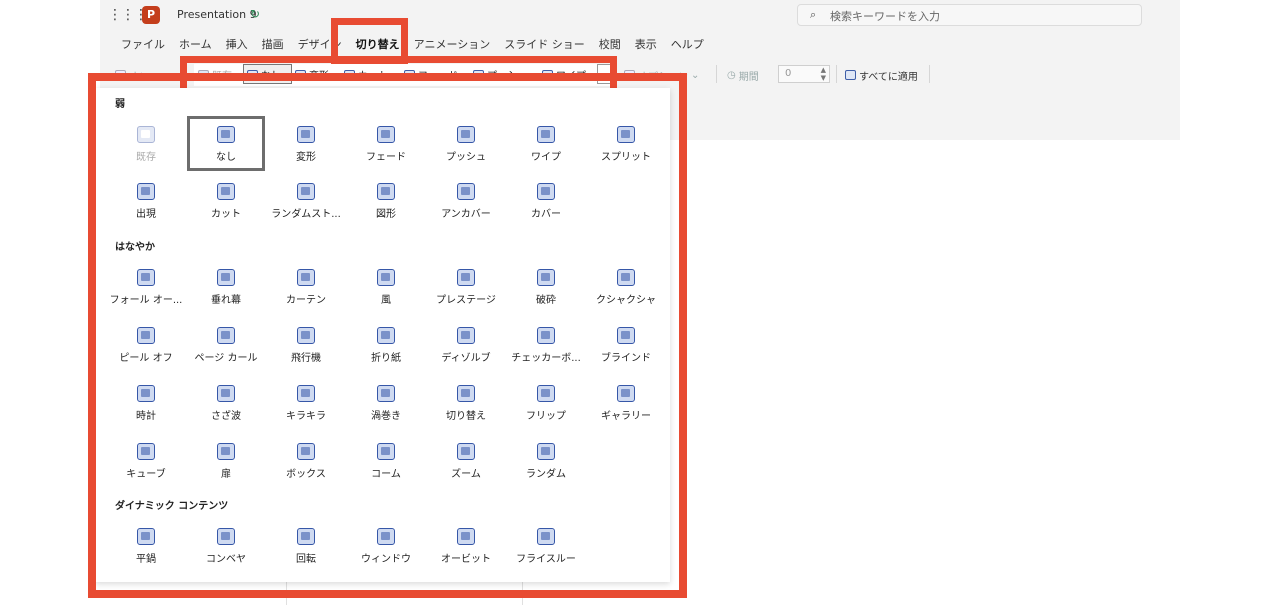  Describe the element at coordinates (195, 46) in the screenshot. I see `tab-1: ホーム` at that location.